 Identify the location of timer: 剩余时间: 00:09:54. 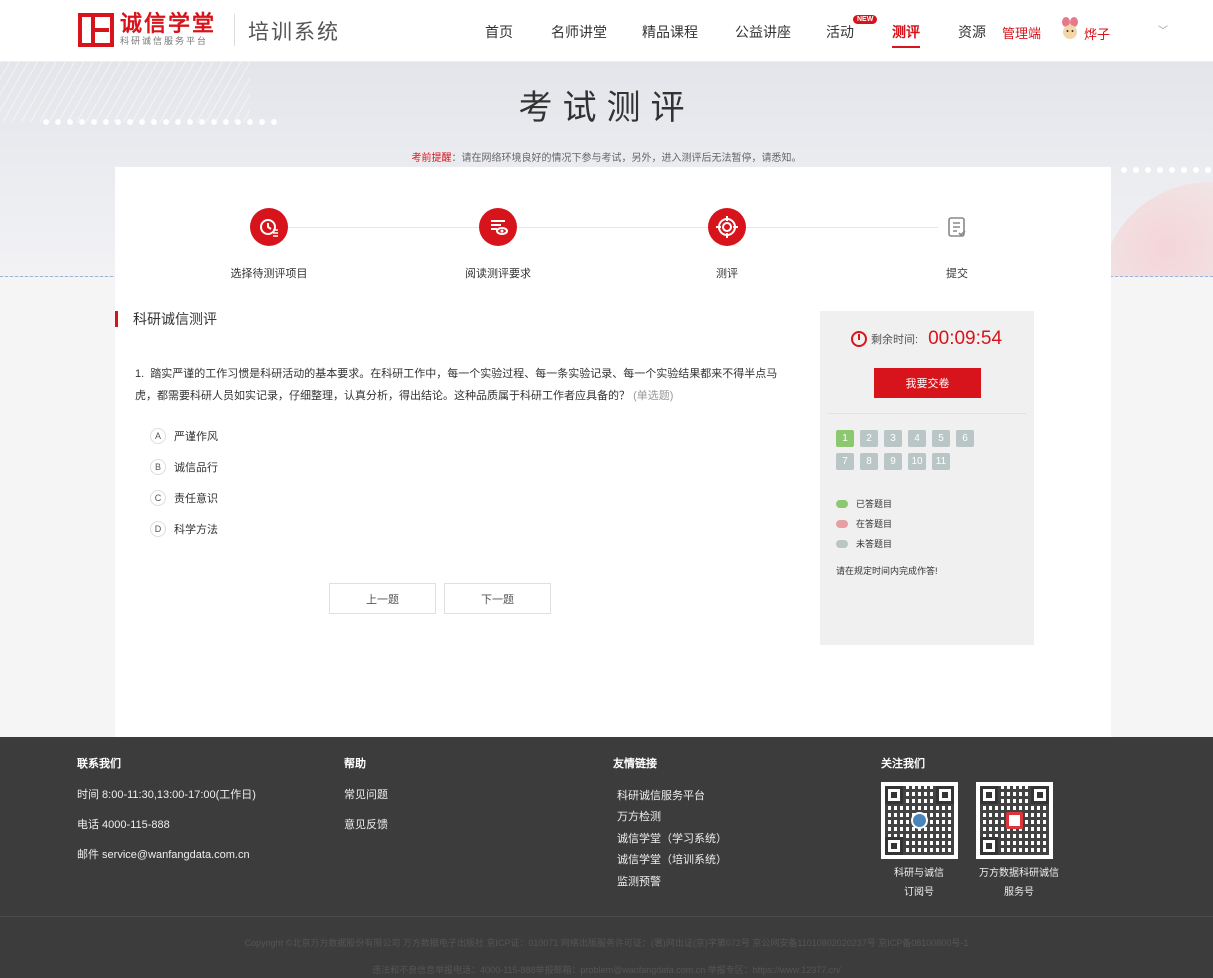
(926, 339).